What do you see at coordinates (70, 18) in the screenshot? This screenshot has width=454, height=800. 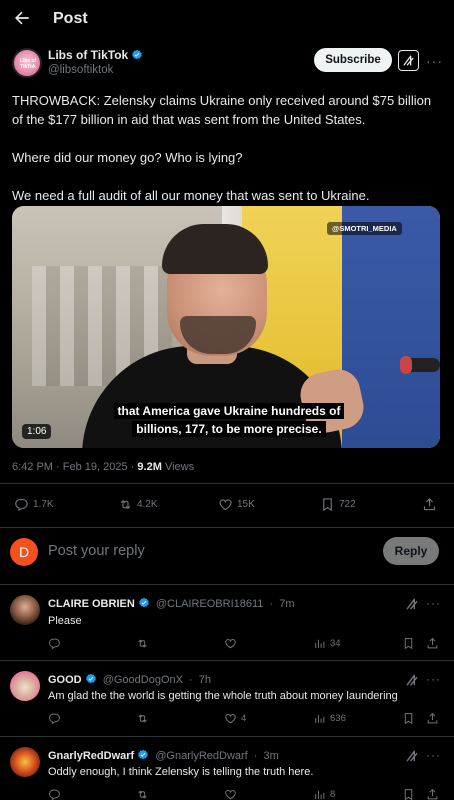 I see `page-title: Post` at bounding box center [70, 18].